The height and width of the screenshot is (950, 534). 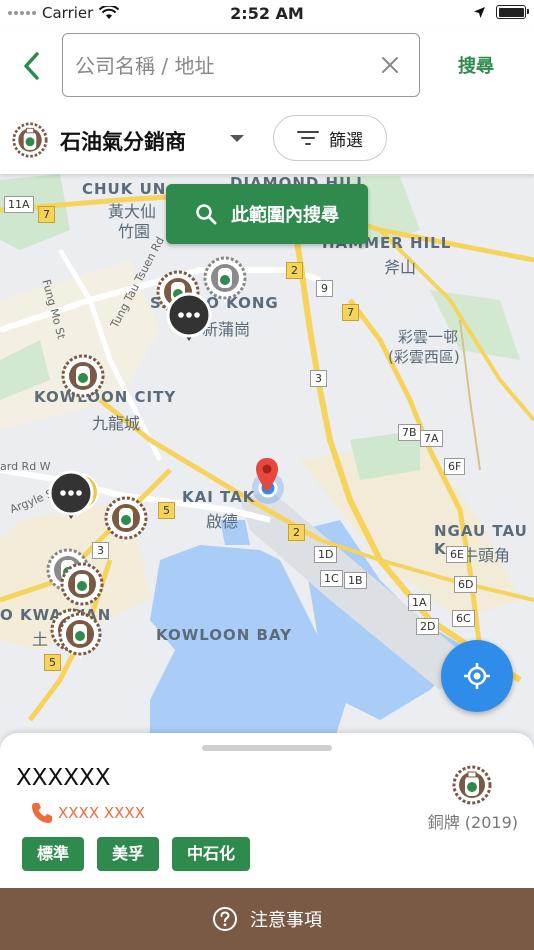 What do you see at coordinates (267, 748) in the screenshot?
I see `sheet-handle` at bounding box center [267, 748].